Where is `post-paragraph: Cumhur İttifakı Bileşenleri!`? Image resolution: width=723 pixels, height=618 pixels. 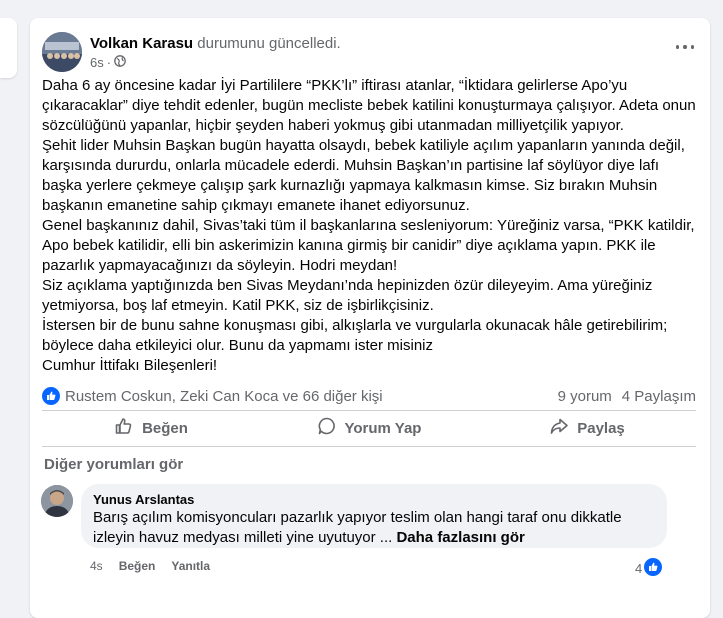
post-paragraph: Cumhur İttifakı Bileşenleri! is located at coordinates (130, 365).